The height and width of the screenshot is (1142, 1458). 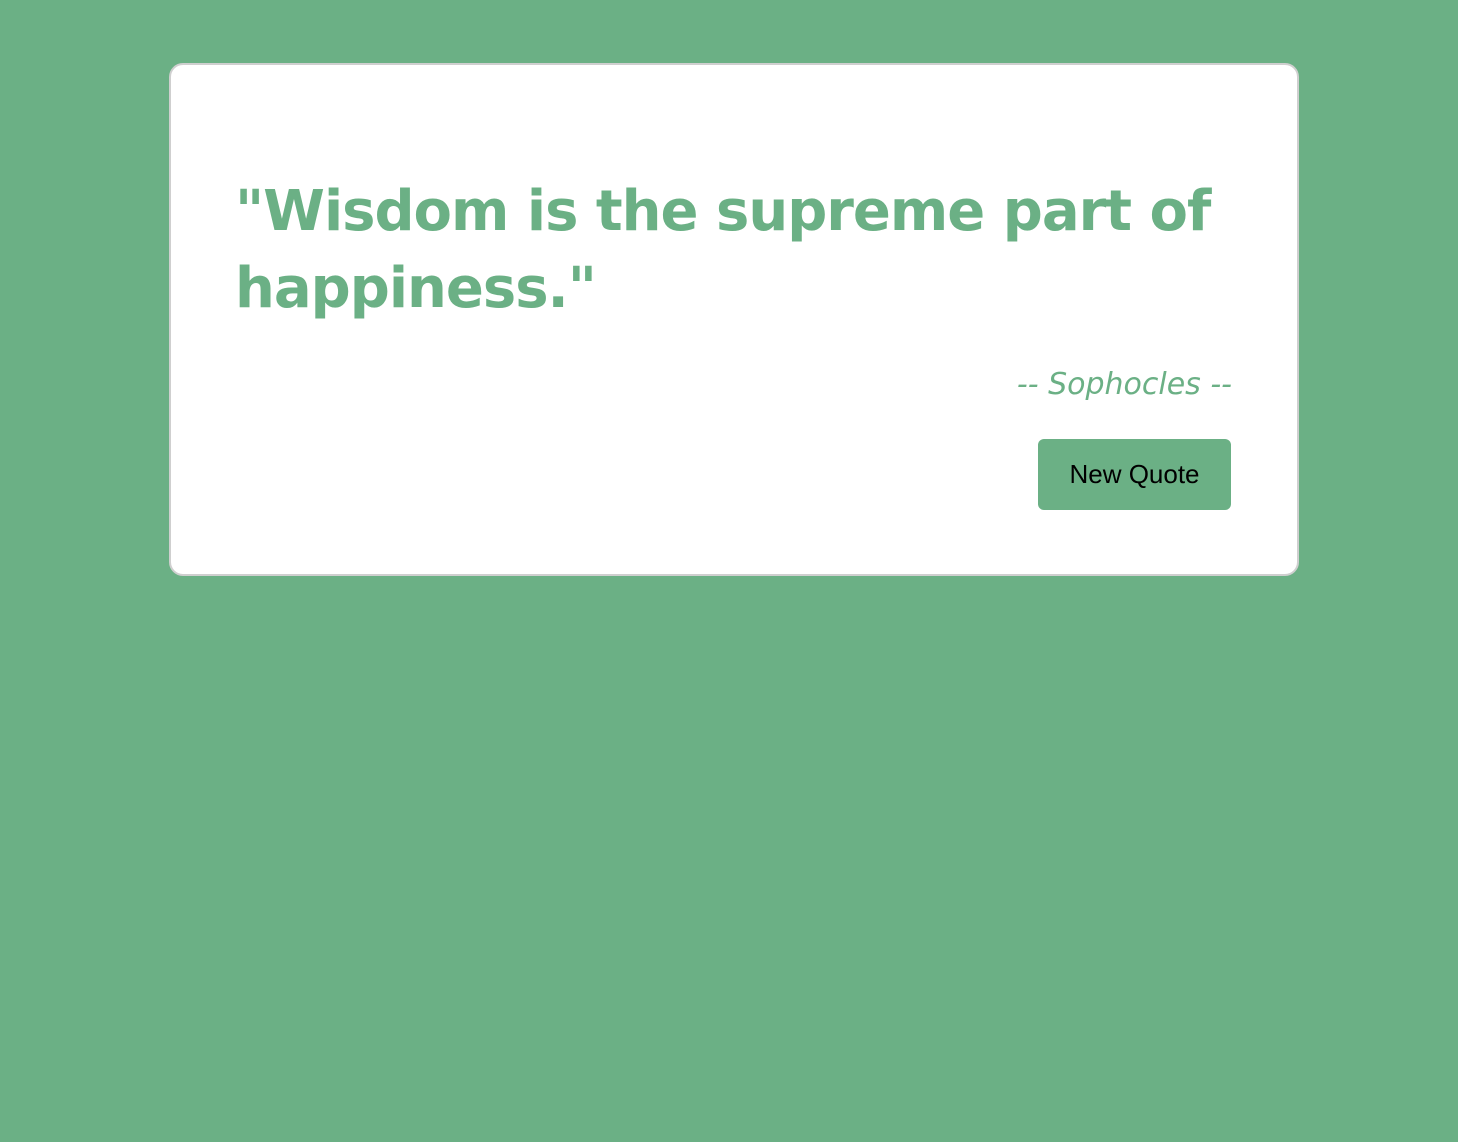 I want to click on new-quote-button: New Quote, so click(x=1134, y=474).